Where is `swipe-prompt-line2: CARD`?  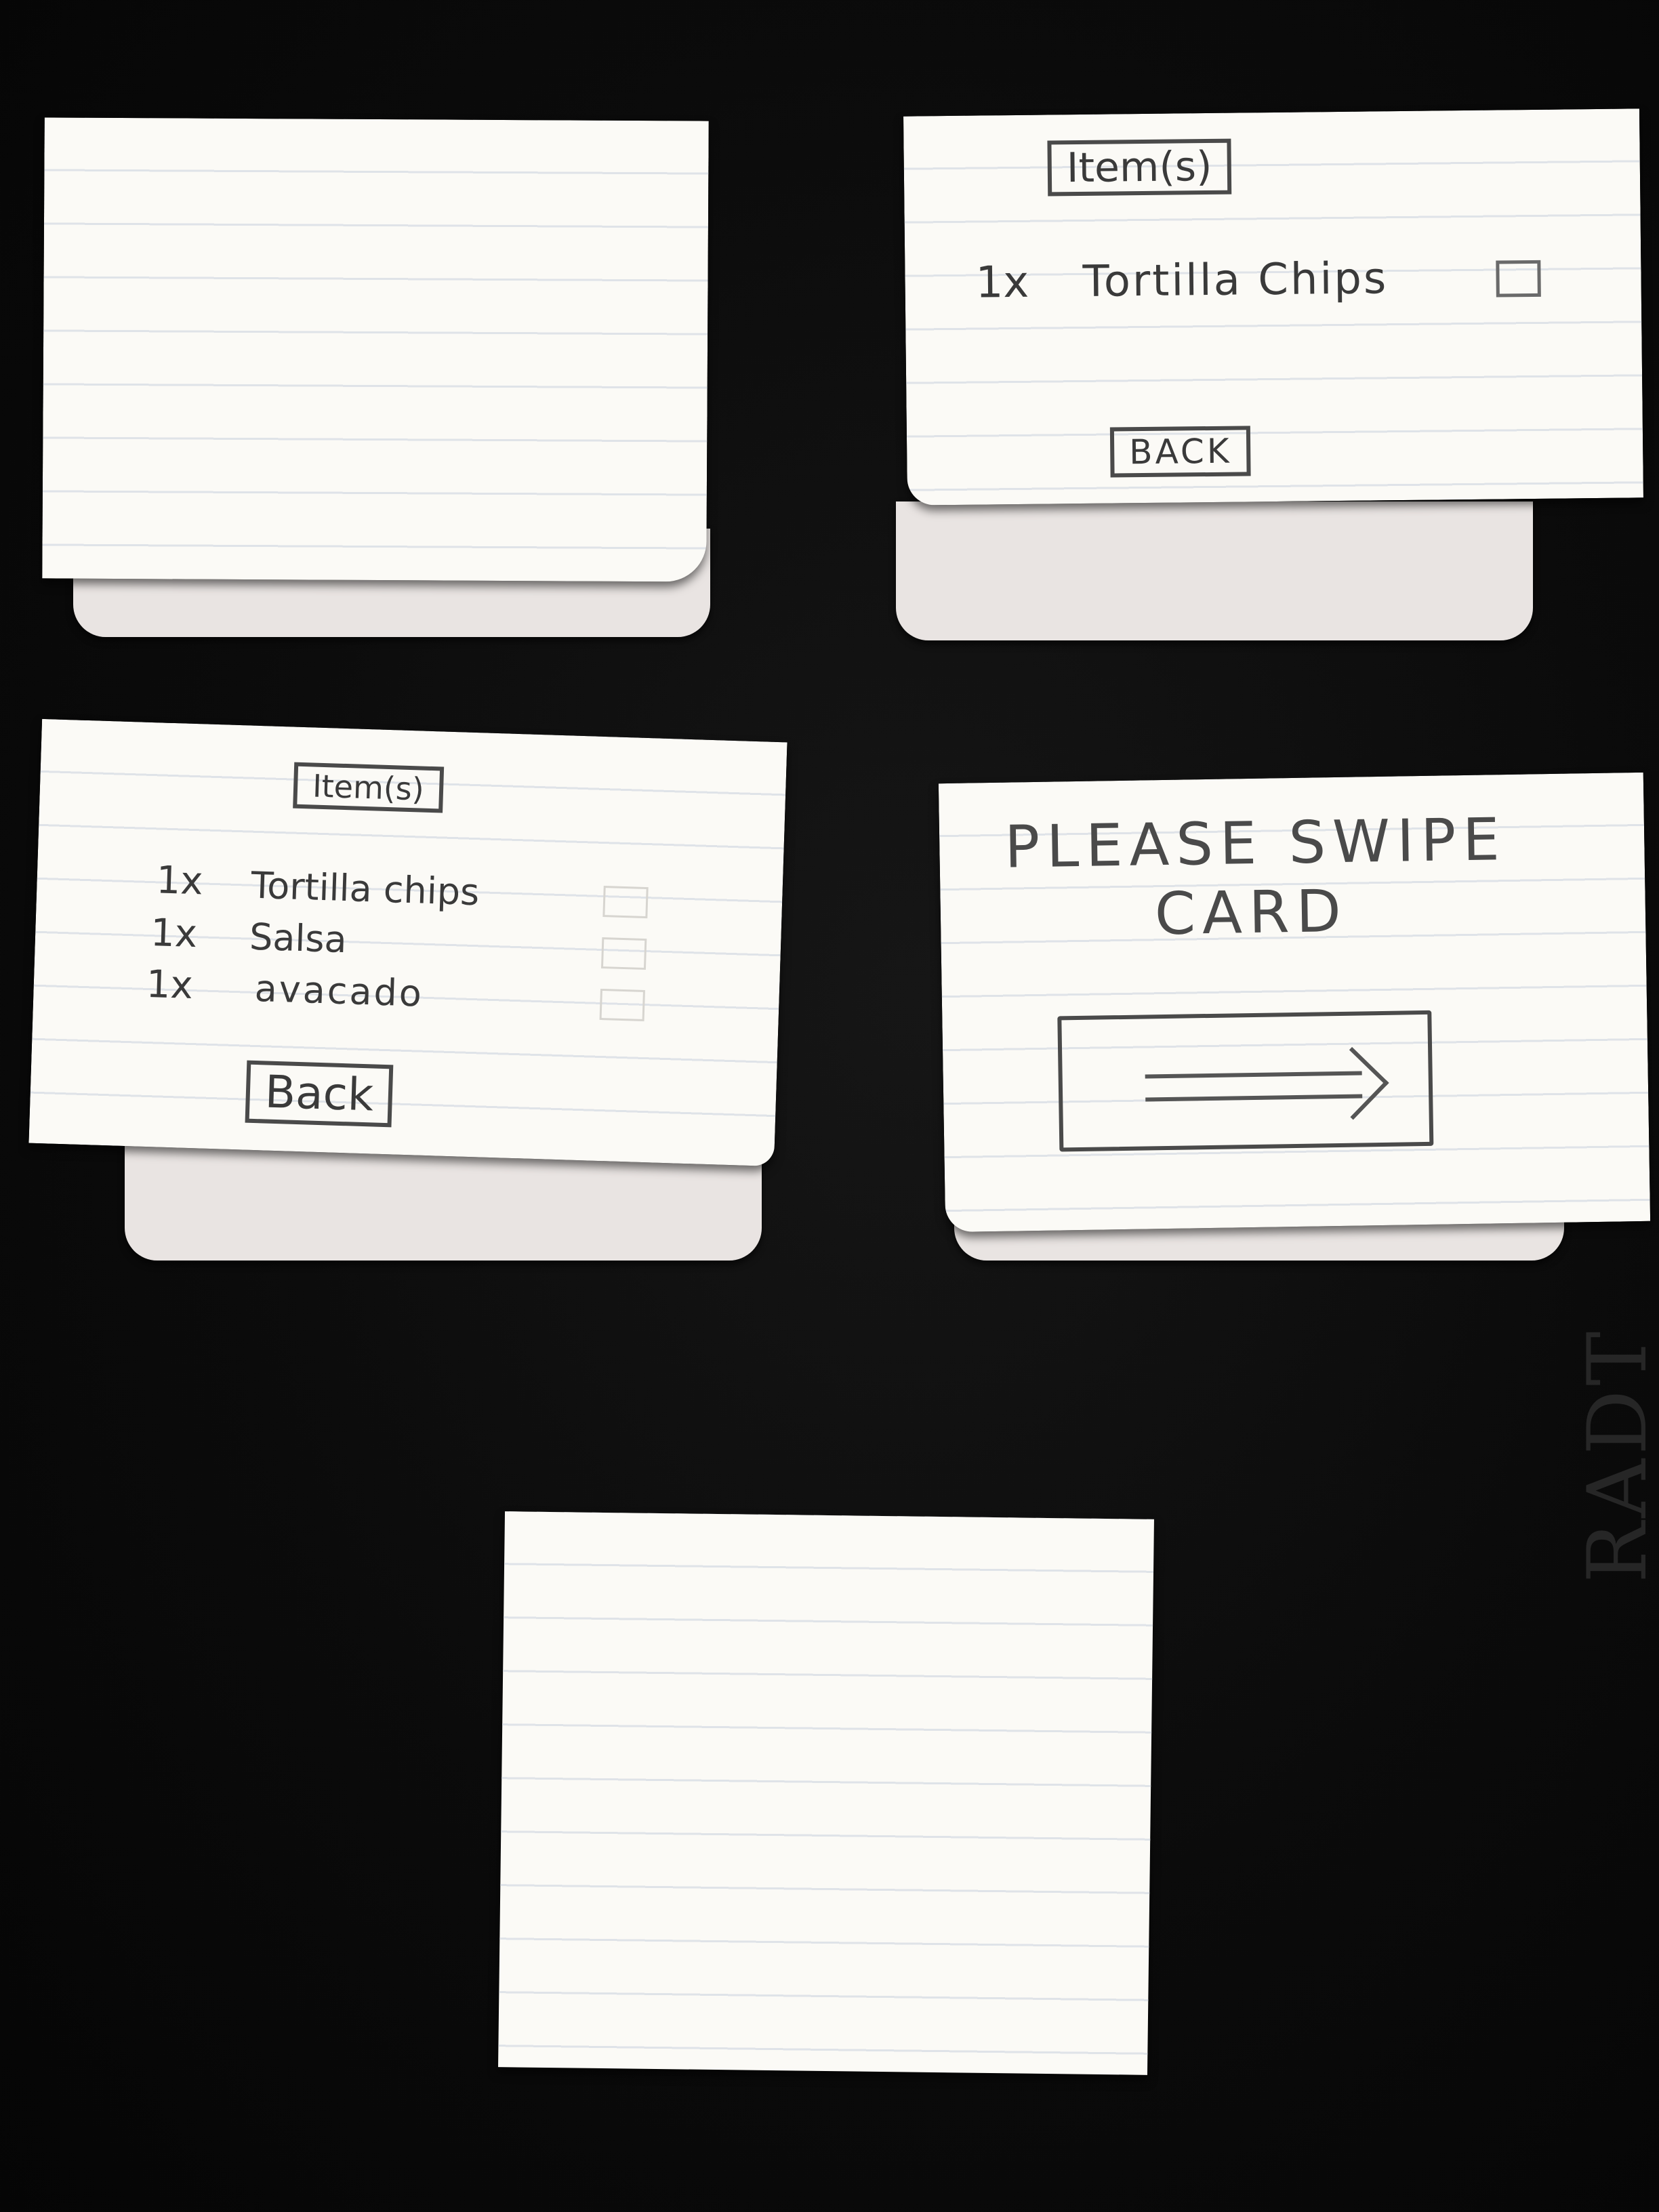 swipe-prompt-line2: CARD is located at coordinates (1252, 913).